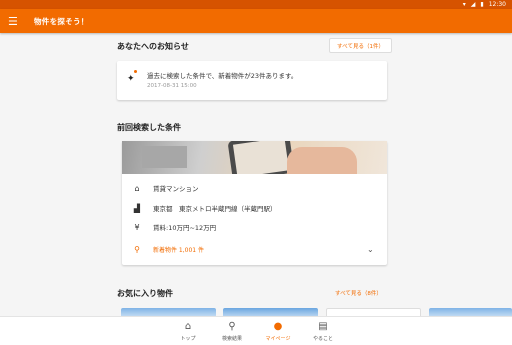 Image resolution: width=512 pixels, height=345 pixels. I want to click on sparkle-icon: ✦, so click(132, 77).